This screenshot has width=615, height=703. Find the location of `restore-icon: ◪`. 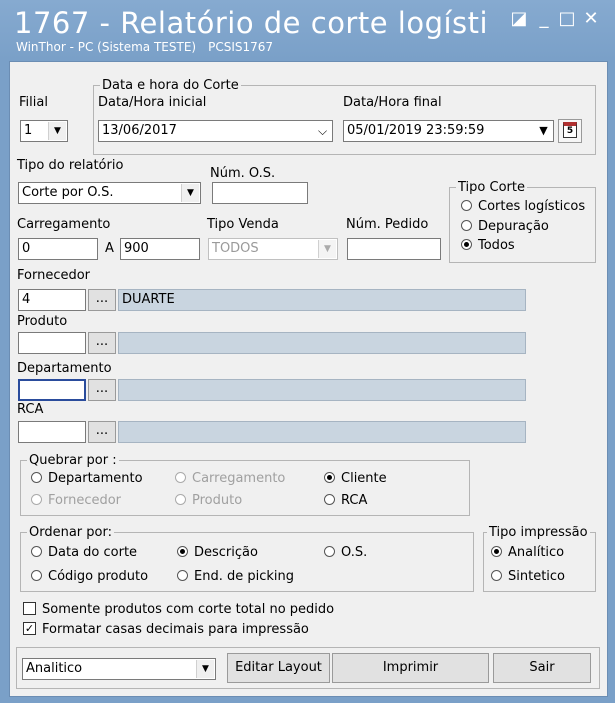

restore-icon: ◪ is located at coordinates (519, 19).